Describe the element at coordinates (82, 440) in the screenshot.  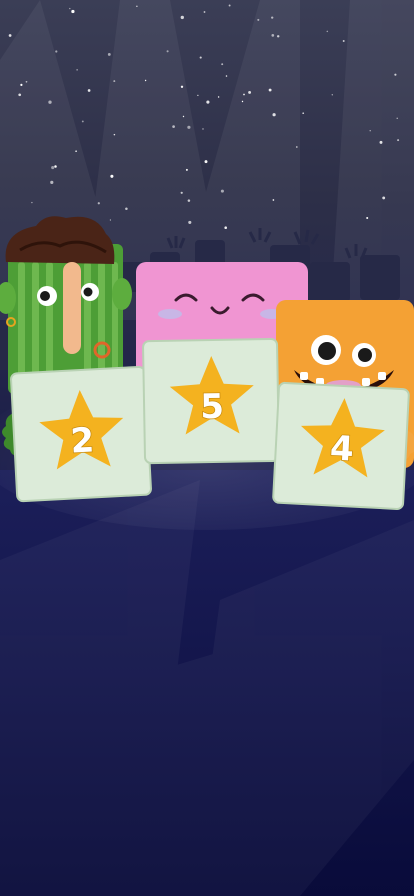
I see `score-value: 2` at that location.